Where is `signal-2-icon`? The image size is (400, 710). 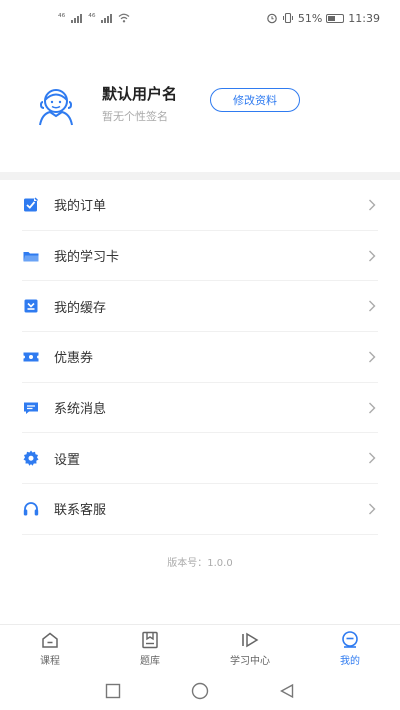
signal-2-icon is located at coordinates (107, 18).